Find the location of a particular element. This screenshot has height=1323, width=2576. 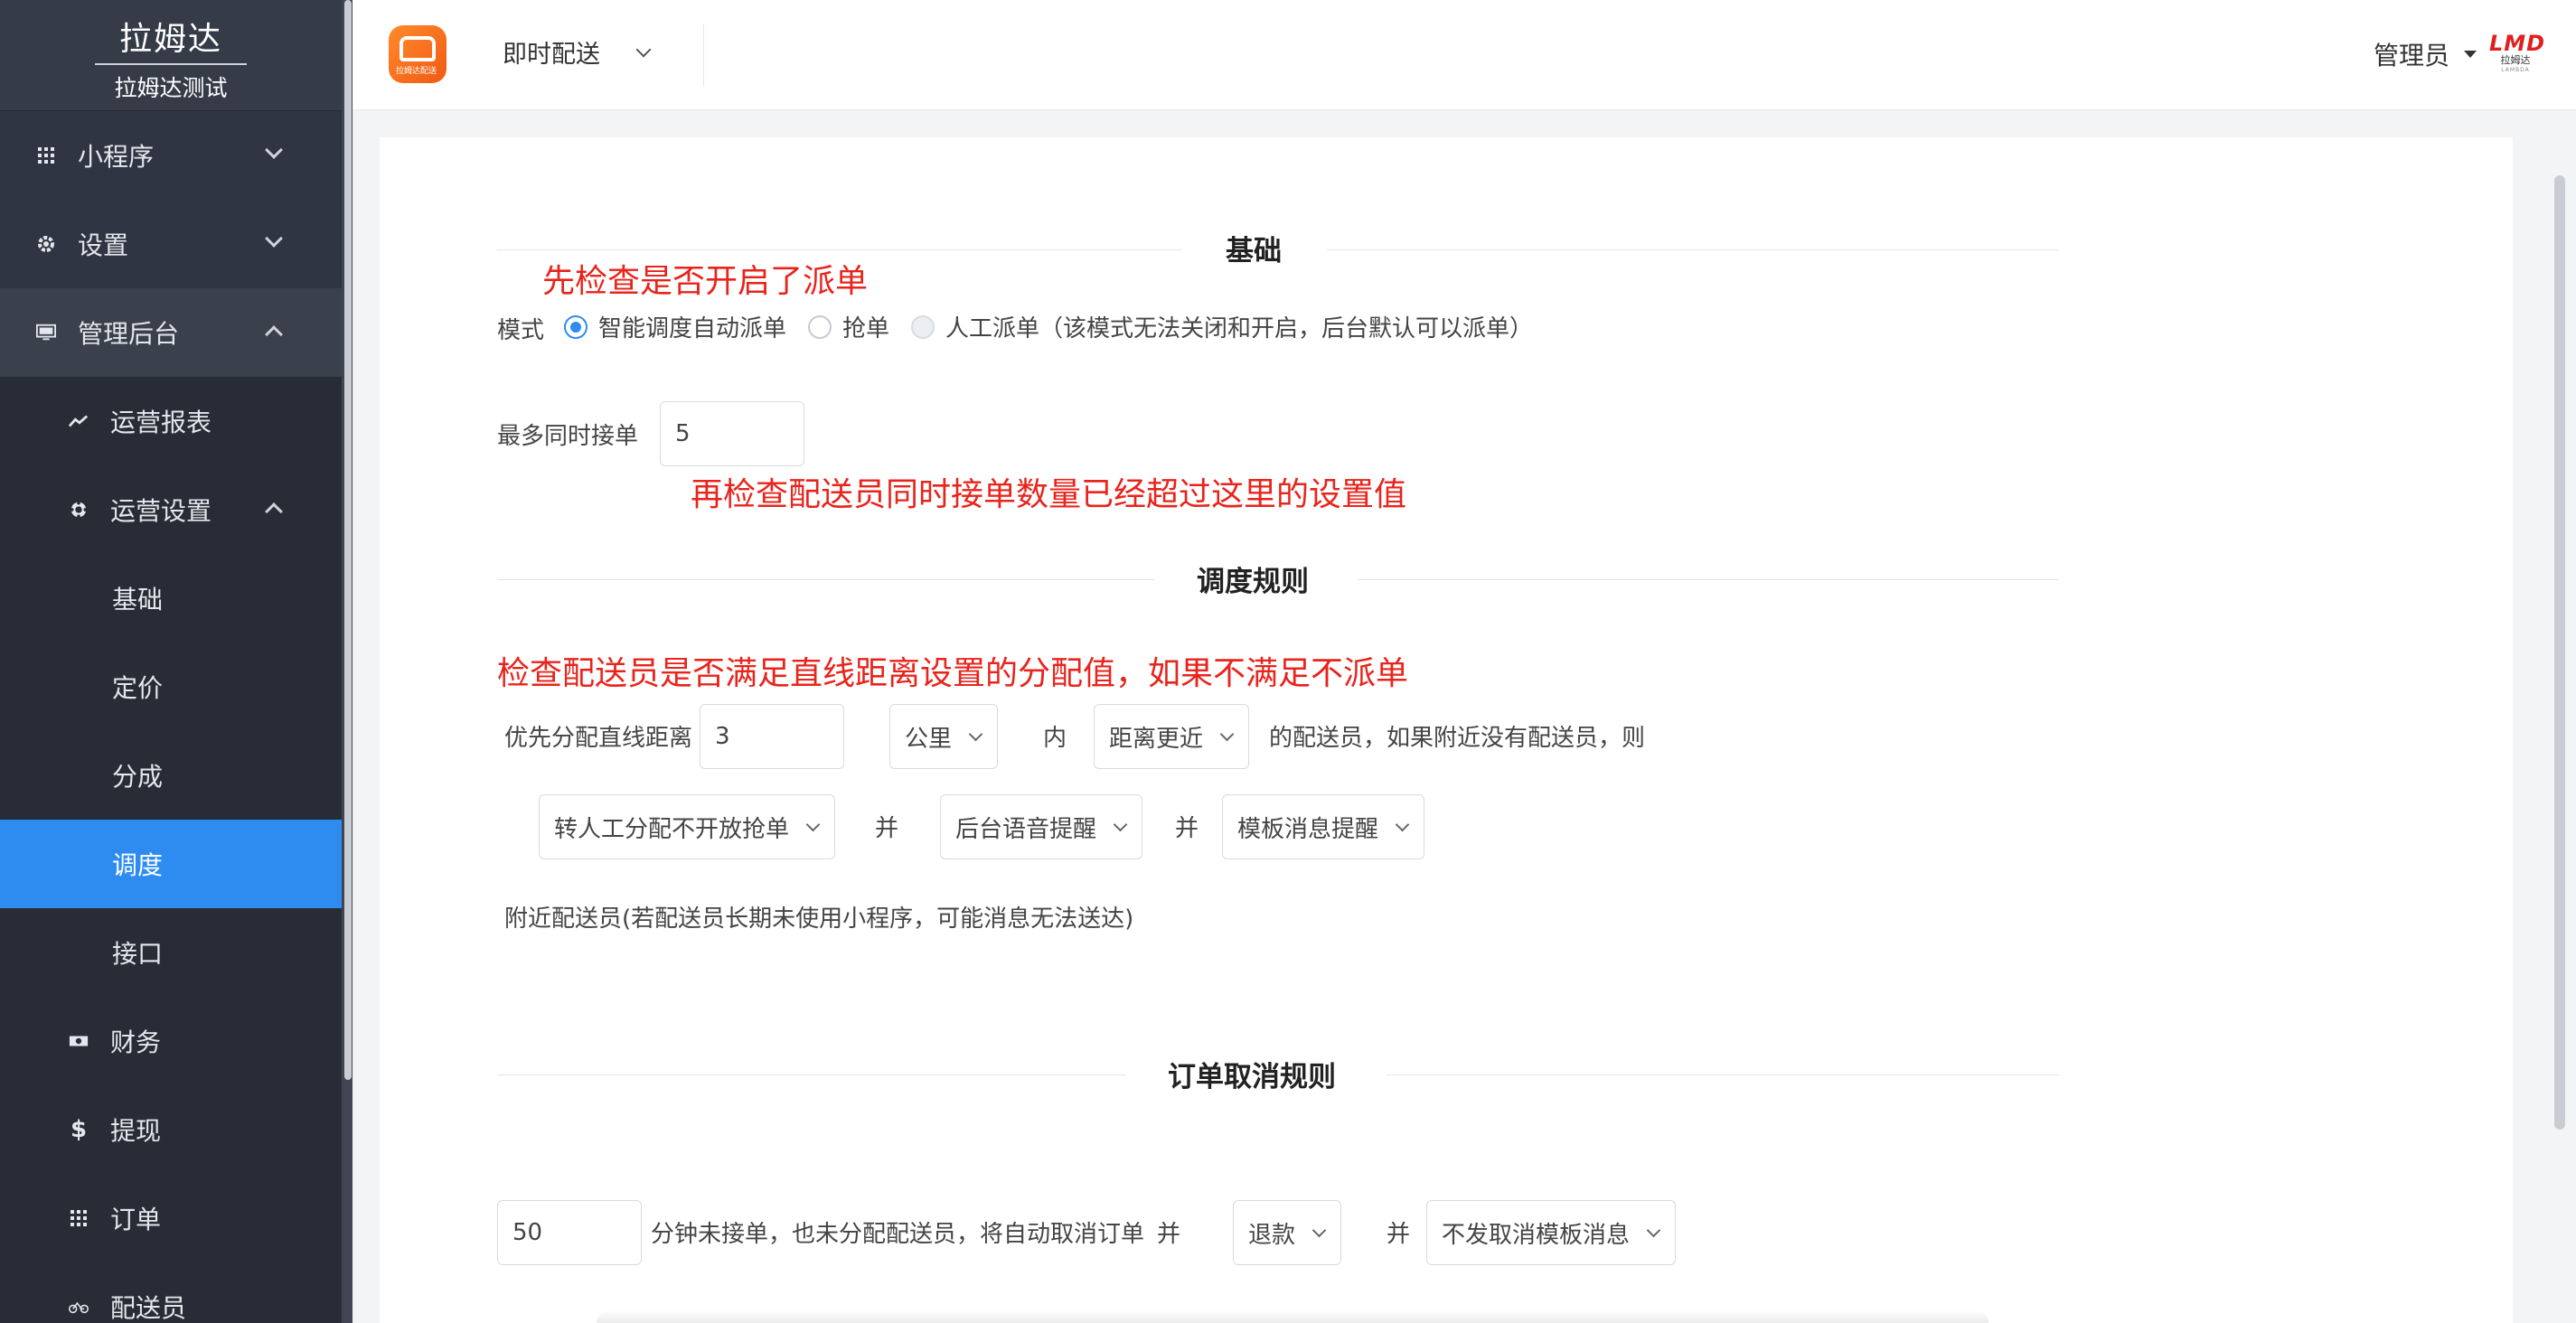

cancel-and-label: 并 is located at coordinates (1169, 1234).